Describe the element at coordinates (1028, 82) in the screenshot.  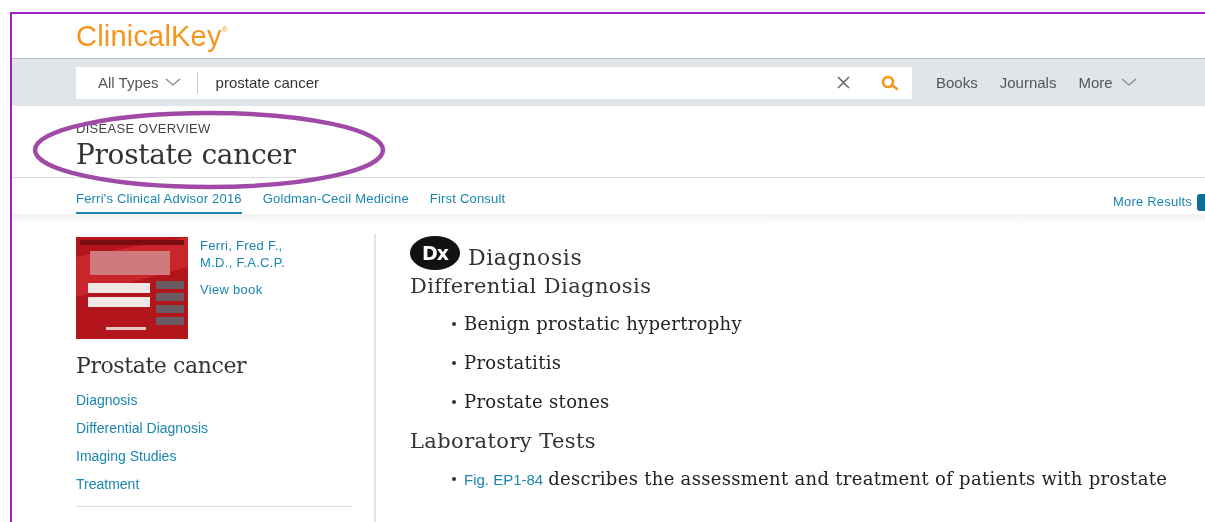
I see `nav-link: Journals` at that location.